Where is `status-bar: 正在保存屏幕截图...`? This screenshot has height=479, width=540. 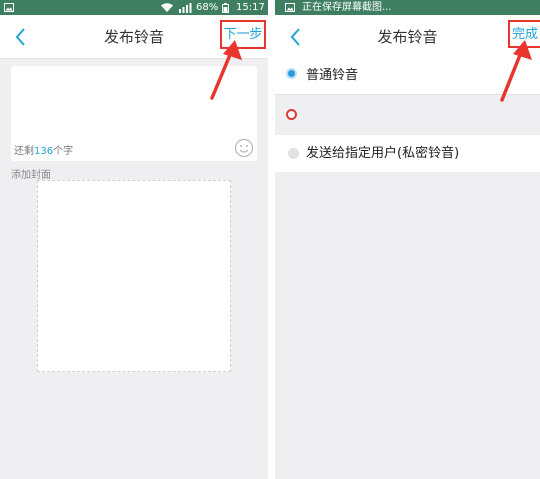
status-bar: 正在保存屏幕截图... is located at coordinates (407, 7).